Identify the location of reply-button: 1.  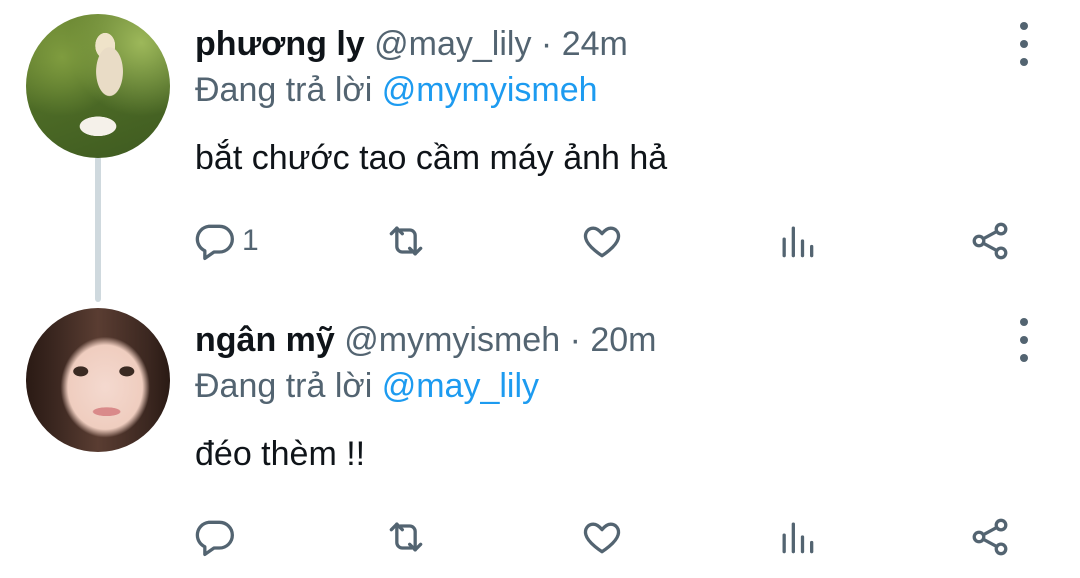
(225, 241).